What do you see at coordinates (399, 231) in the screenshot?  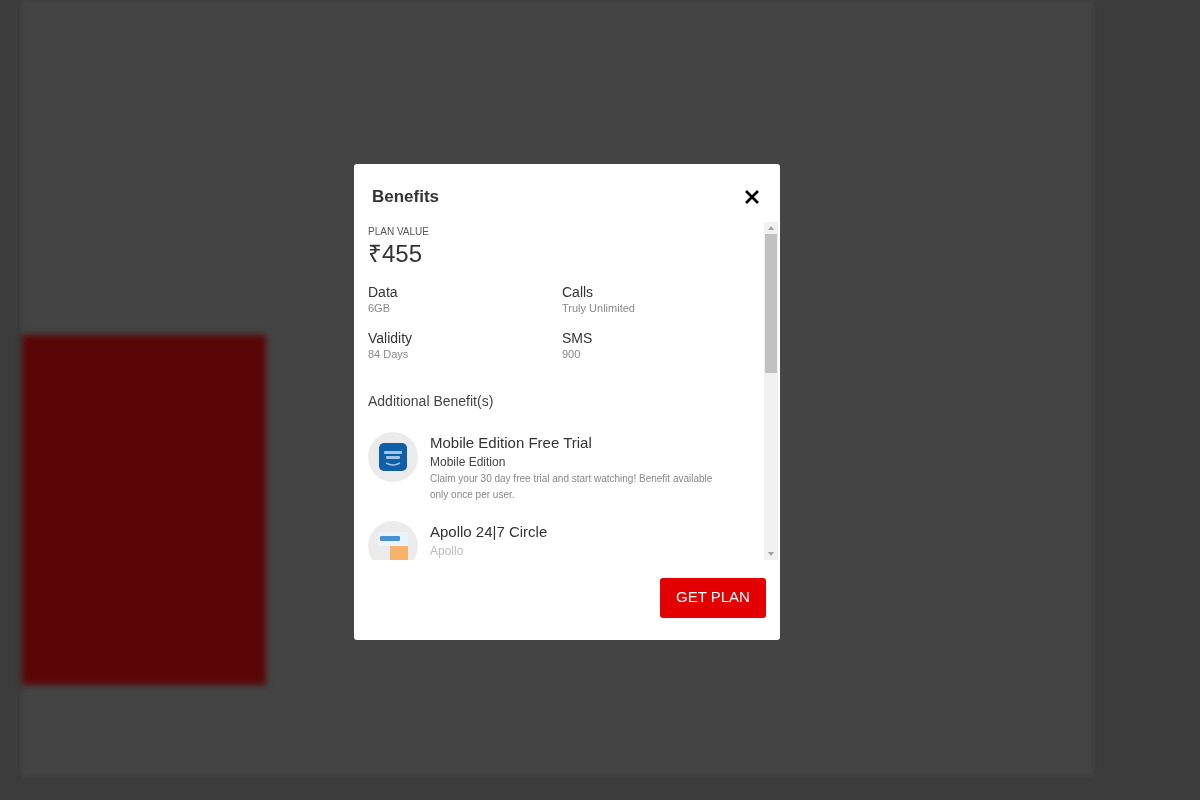 I see `plan-value-label: PLAN VALUE` at bounding box center [399, 231].